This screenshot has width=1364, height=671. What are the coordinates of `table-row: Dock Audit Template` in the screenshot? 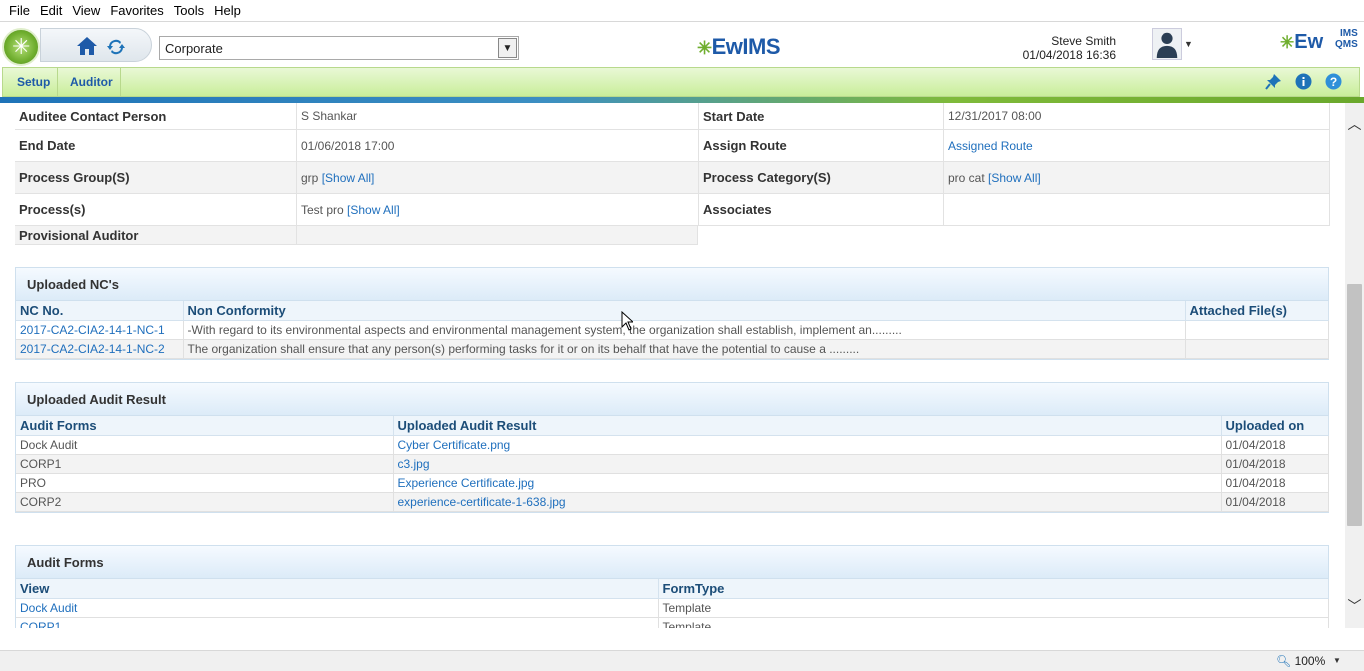 It's located at (672, 608).